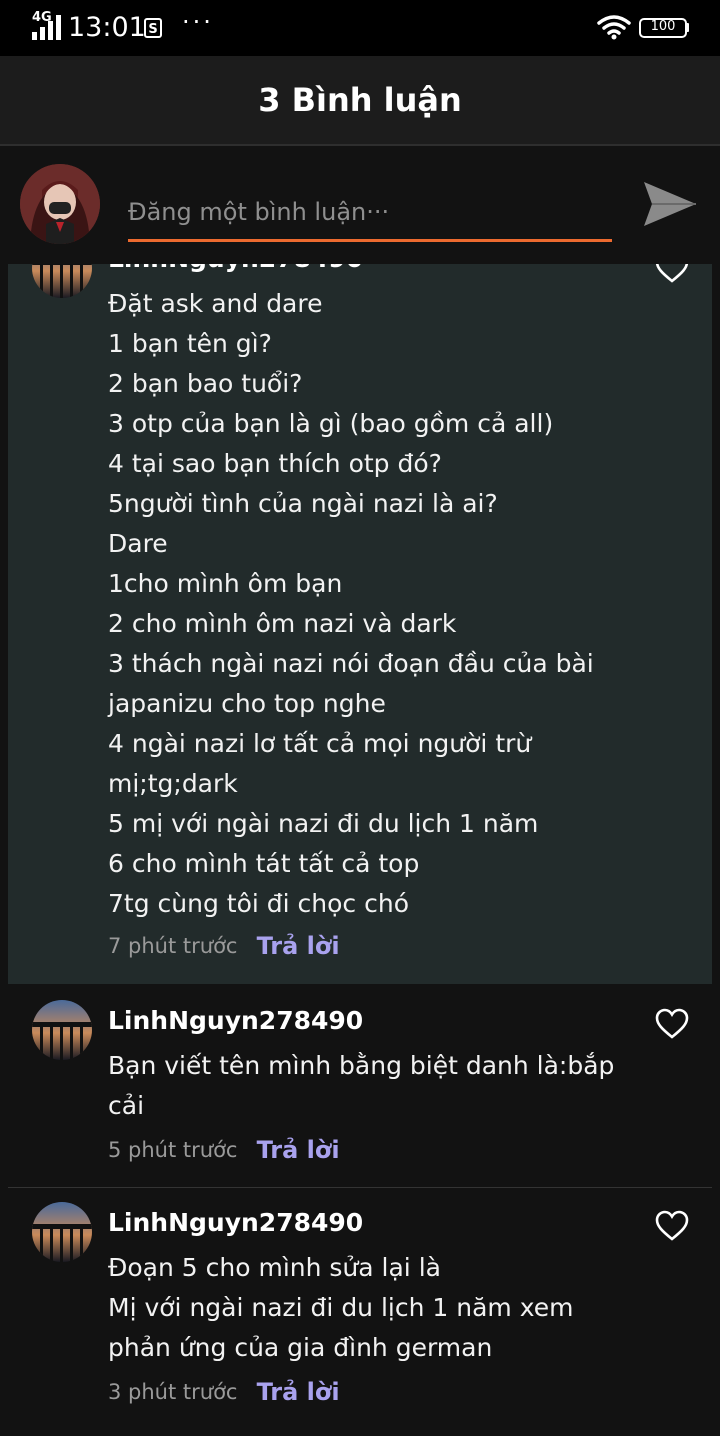 This screenshot has width=720, height=1436. What do you see at coordinates (173, 1392) in the screenshot?
I see `comment-timestamp: 3 phút trước` at bounding box center [173, 1392].